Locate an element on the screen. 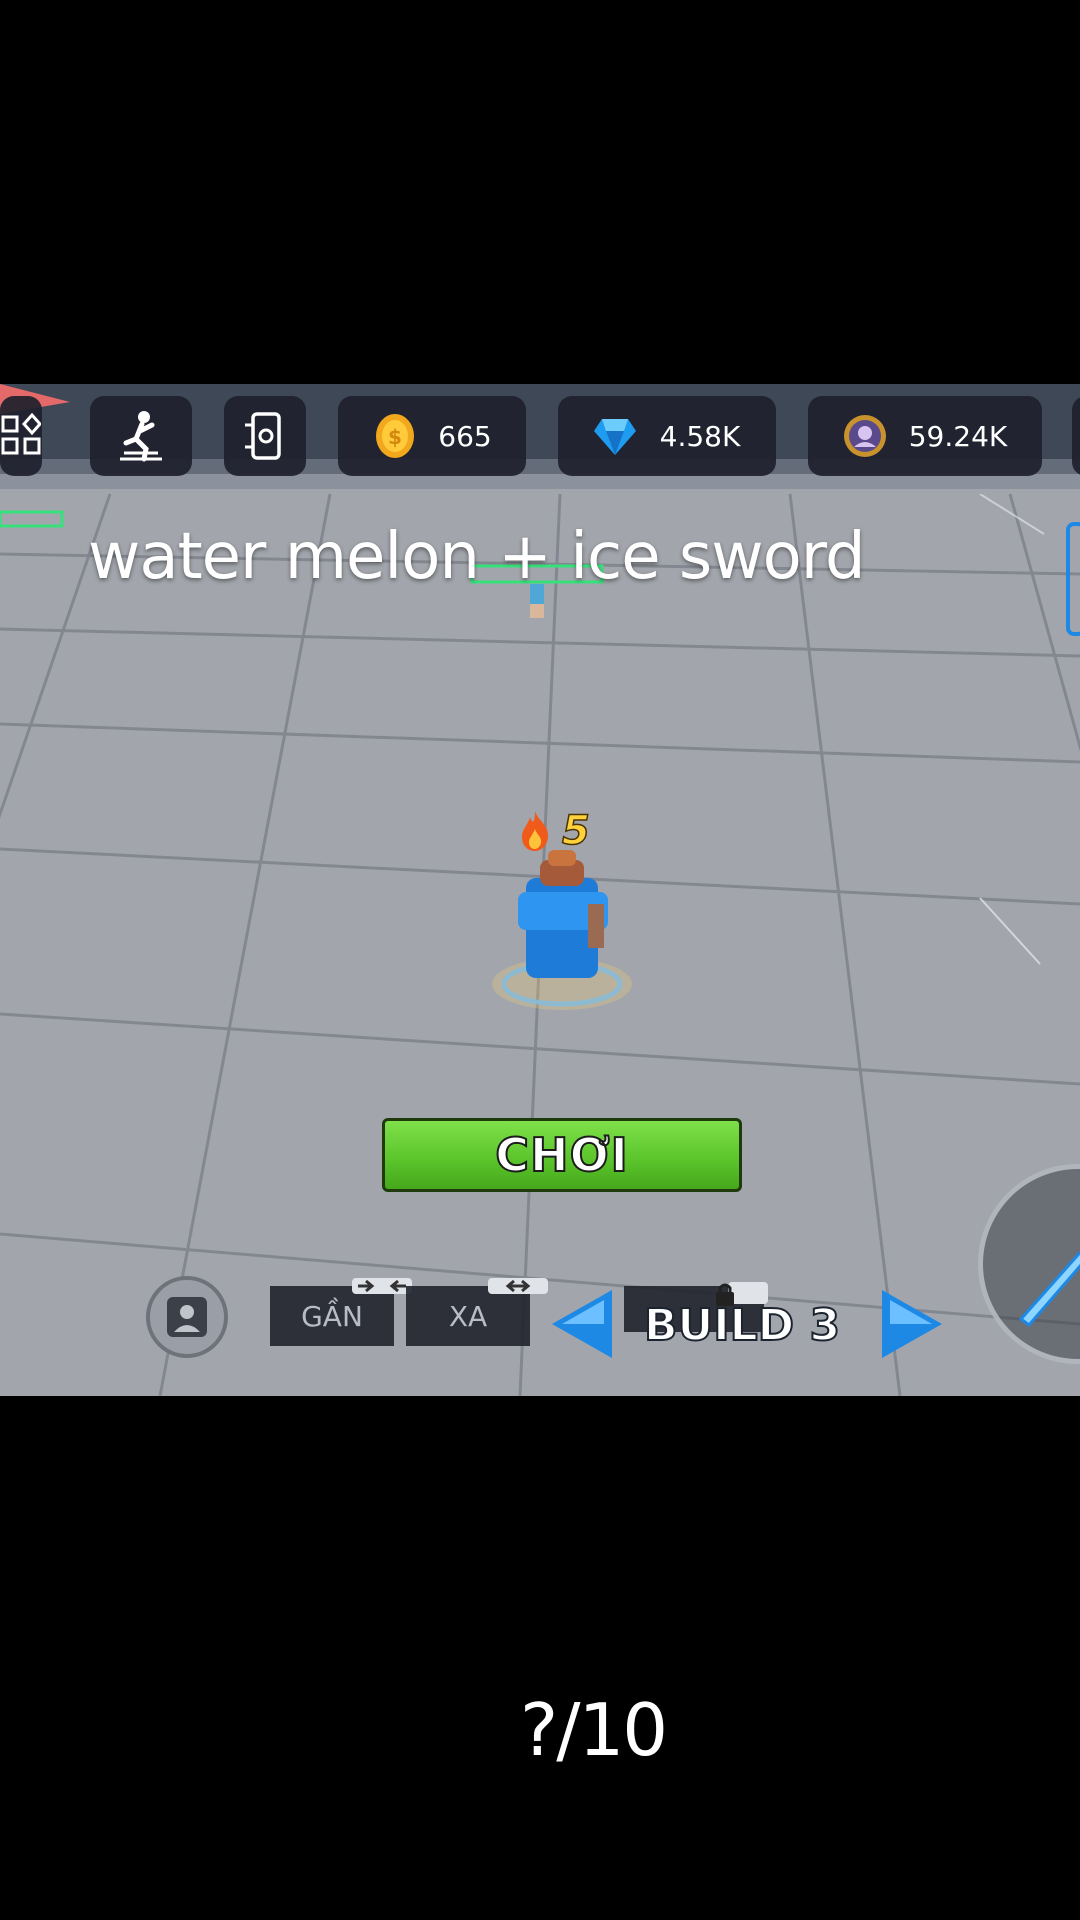  extra-hud-button is located at coordinates (1076, 436).